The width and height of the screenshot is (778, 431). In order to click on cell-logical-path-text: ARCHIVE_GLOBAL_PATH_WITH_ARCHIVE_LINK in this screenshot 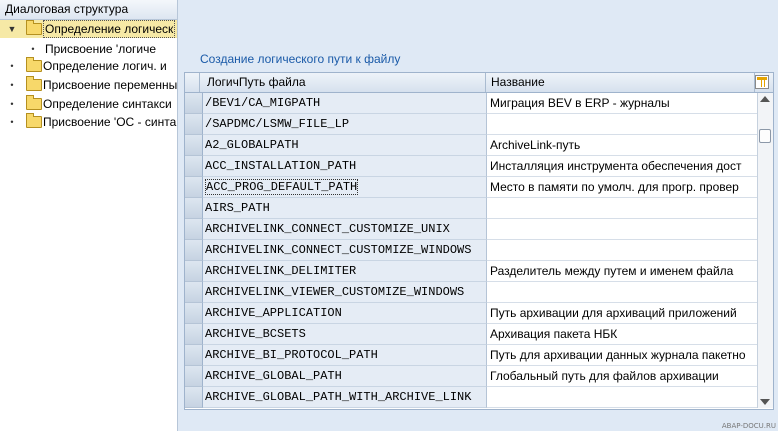, I will do `click(338, 397)`.